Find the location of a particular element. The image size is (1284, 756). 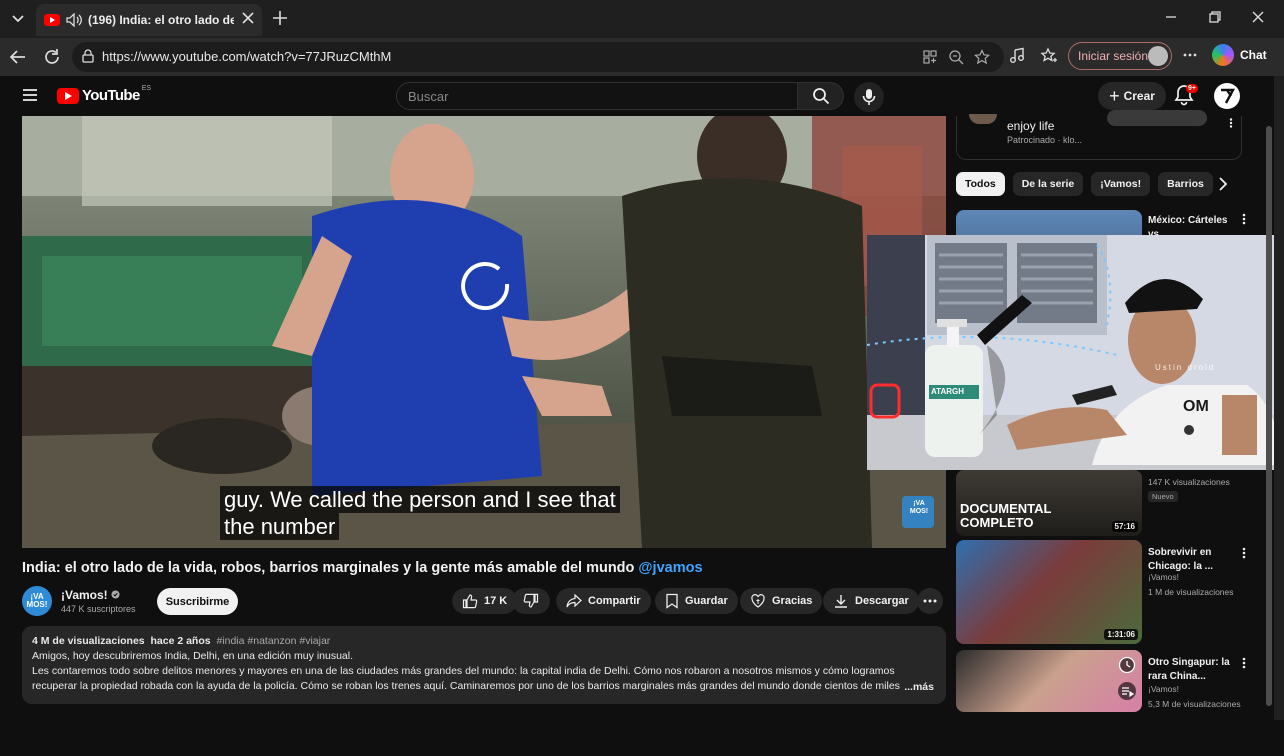

copilot-icon is located at coordinates (1223, 55).